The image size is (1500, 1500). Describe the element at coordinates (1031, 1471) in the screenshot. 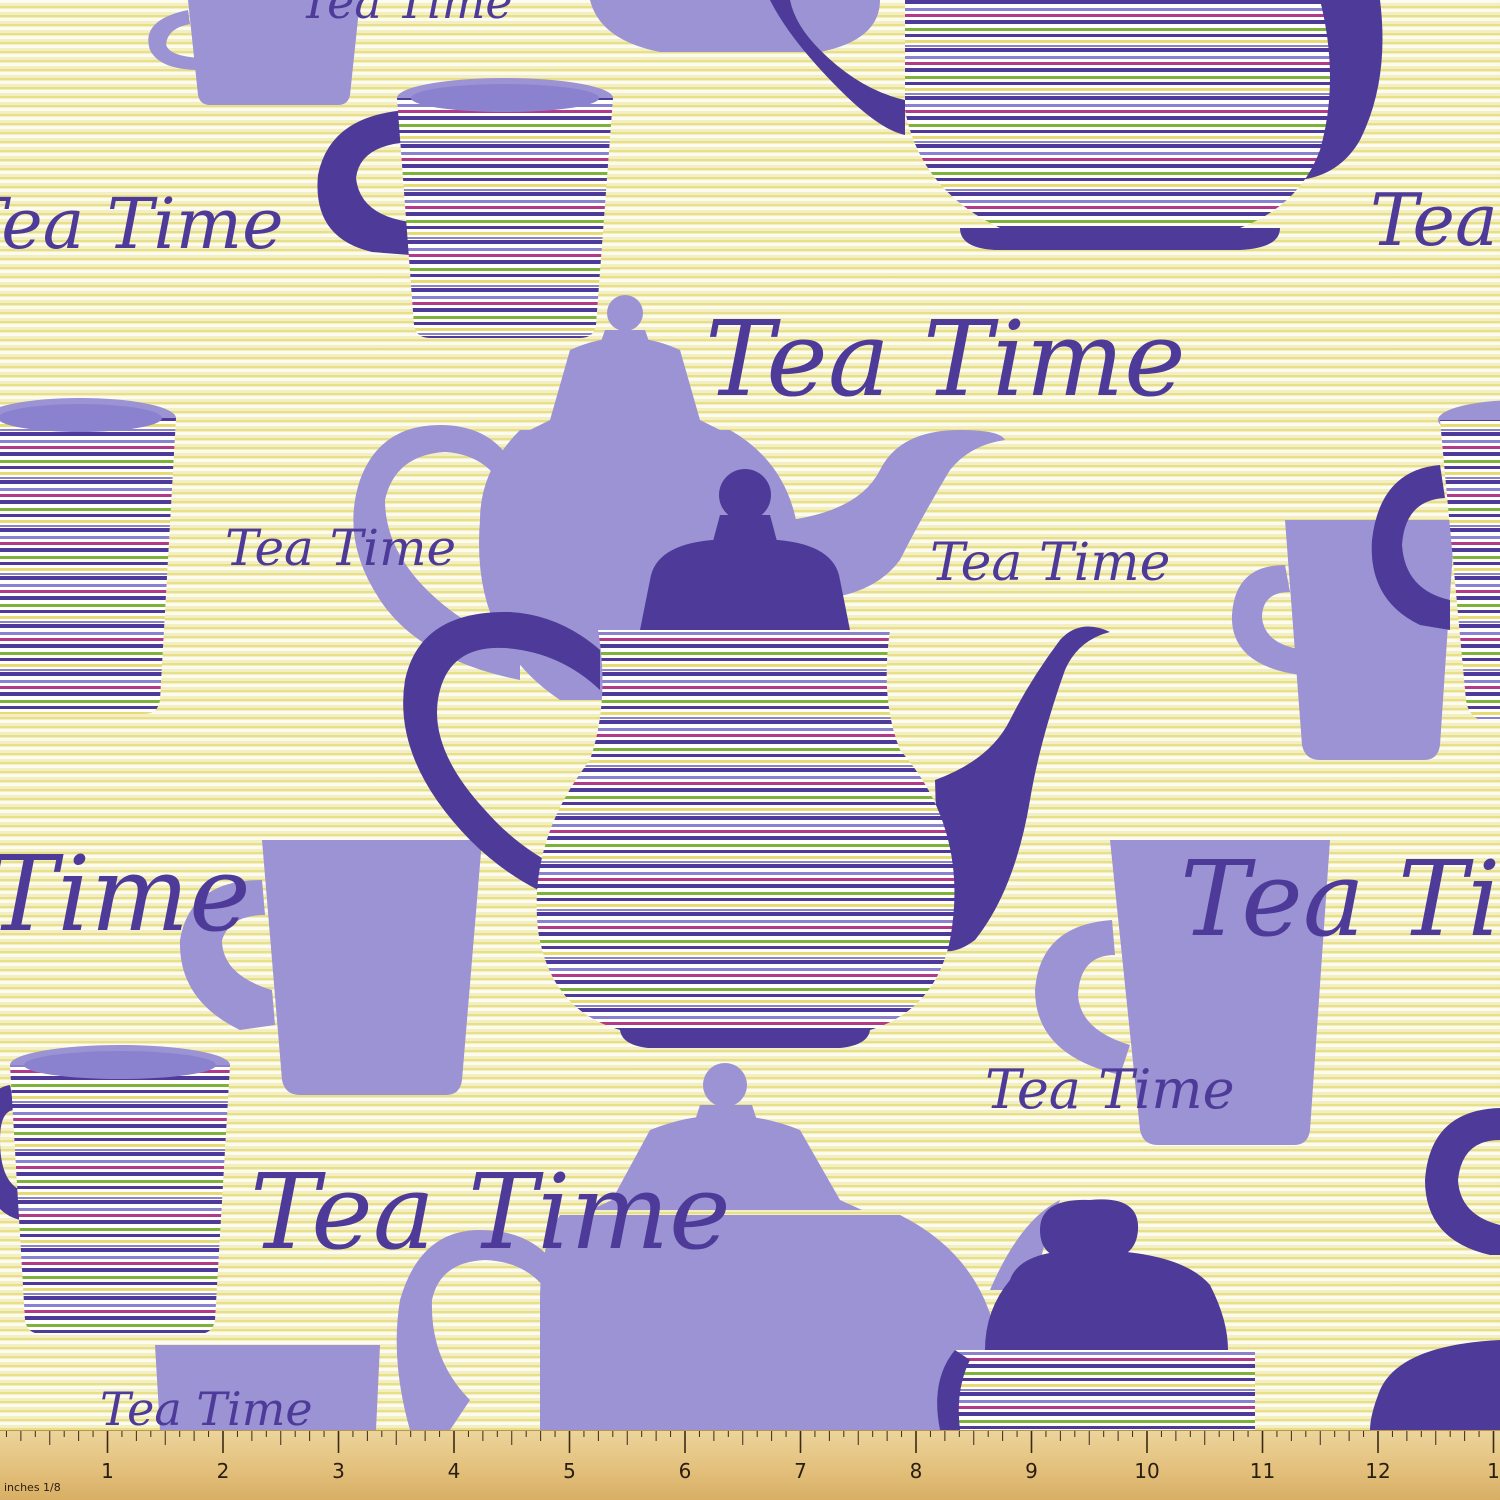

I see `ruler-number: 9` at that location.